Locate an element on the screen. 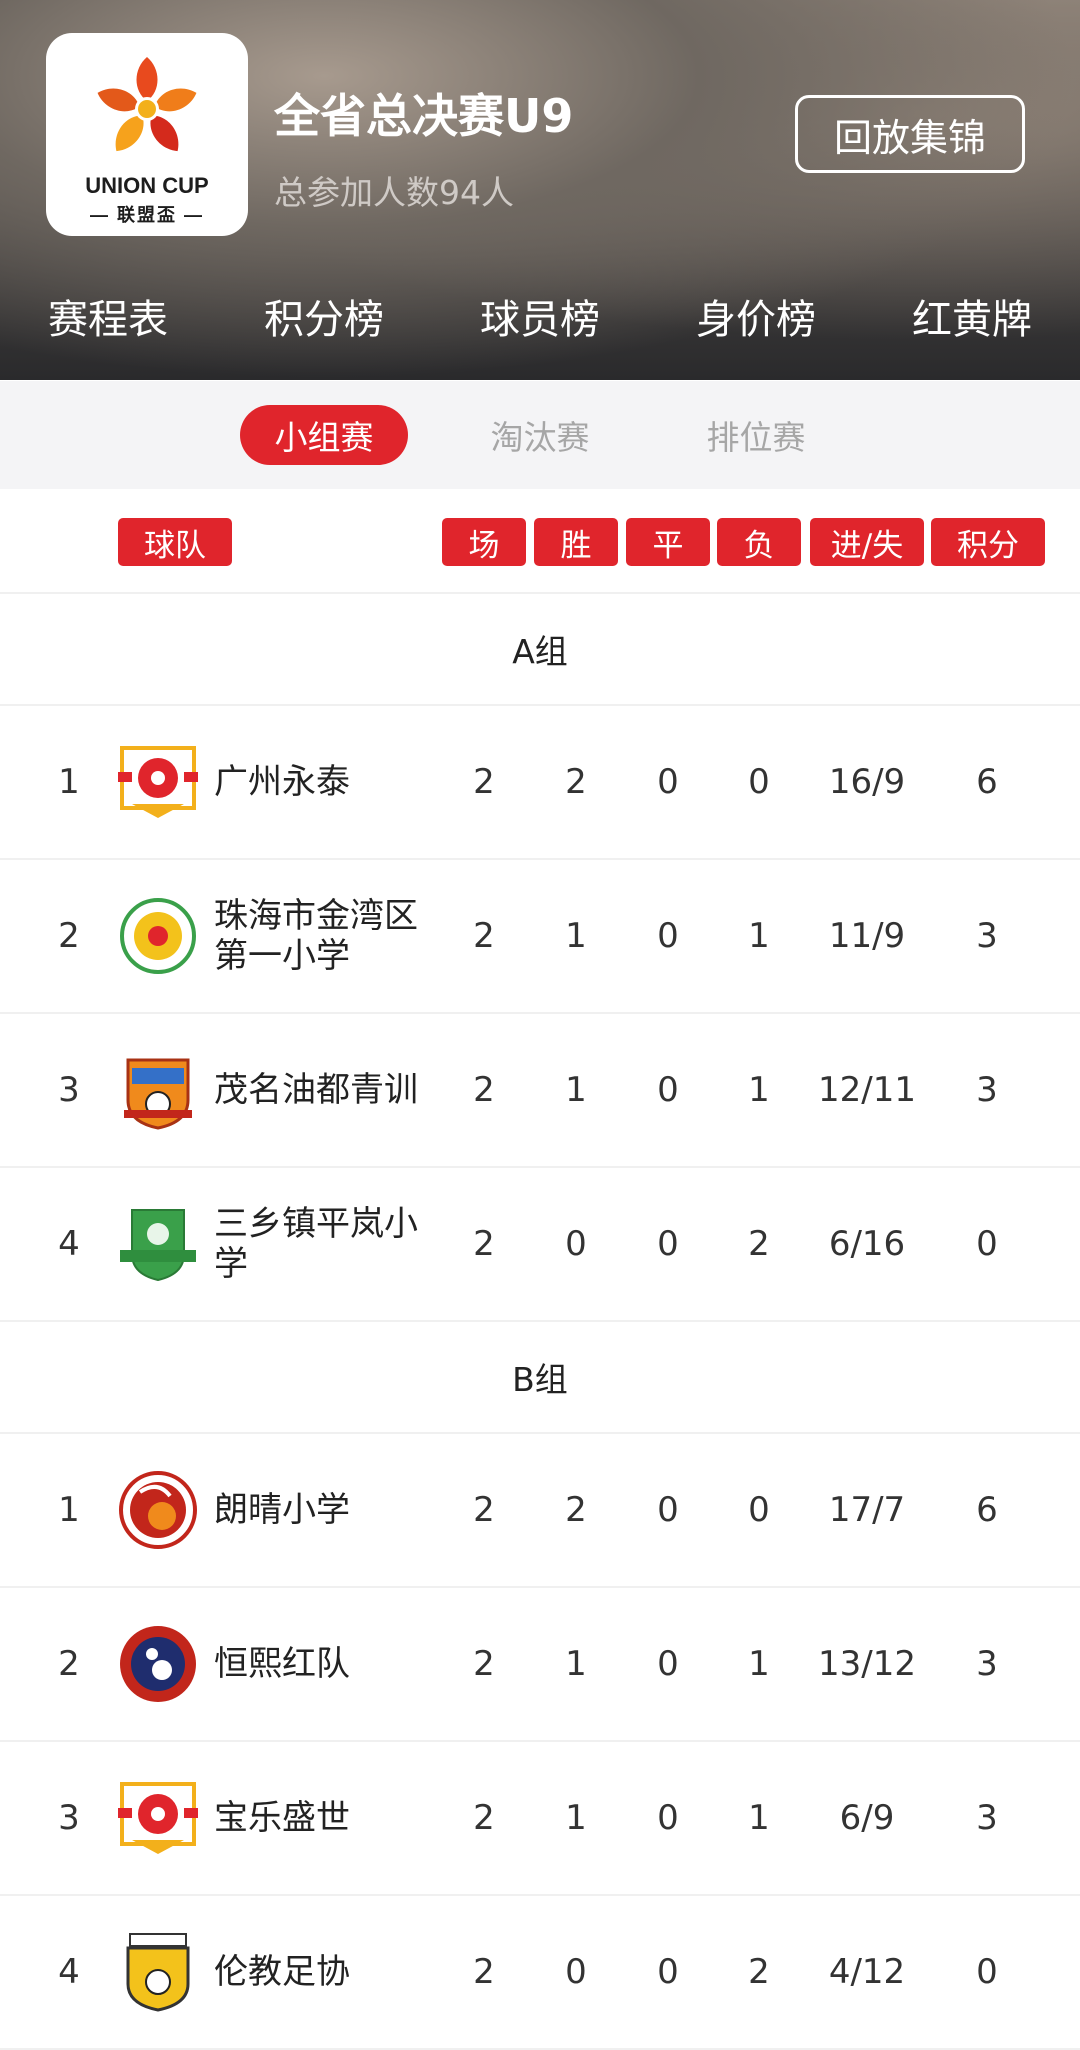 The width and height of the screenshot is (1080, 2050). column-header-played: 场 is located at coordinates (484, 542).